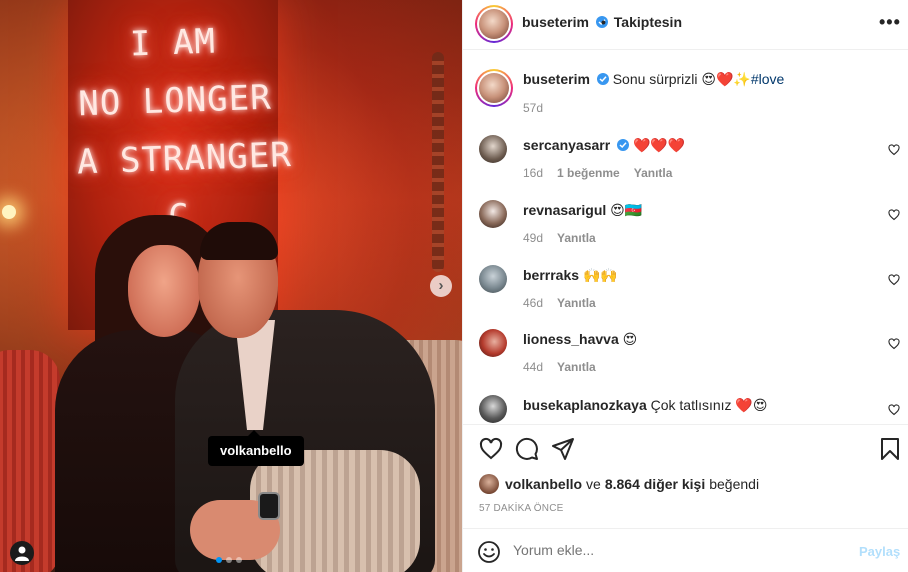 The image size is (908, 572). Describe the element at coordinates (533, 173) in the screenshot. I see `comment-age: 16d` at that location.